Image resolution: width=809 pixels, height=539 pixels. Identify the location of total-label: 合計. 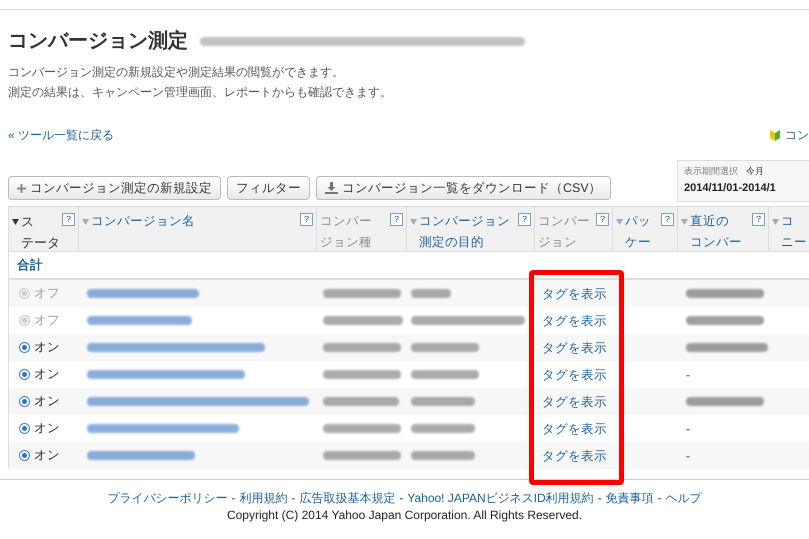
(30, 265).